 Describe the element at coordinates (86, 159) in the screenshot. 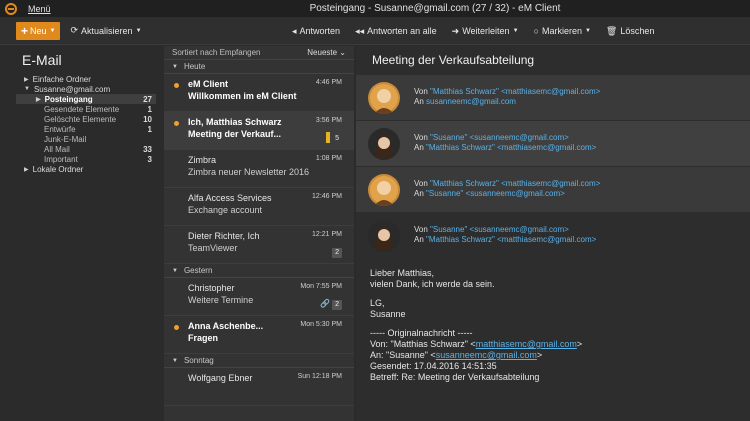

I see `sidebar-item-important: Important 3` at that location.